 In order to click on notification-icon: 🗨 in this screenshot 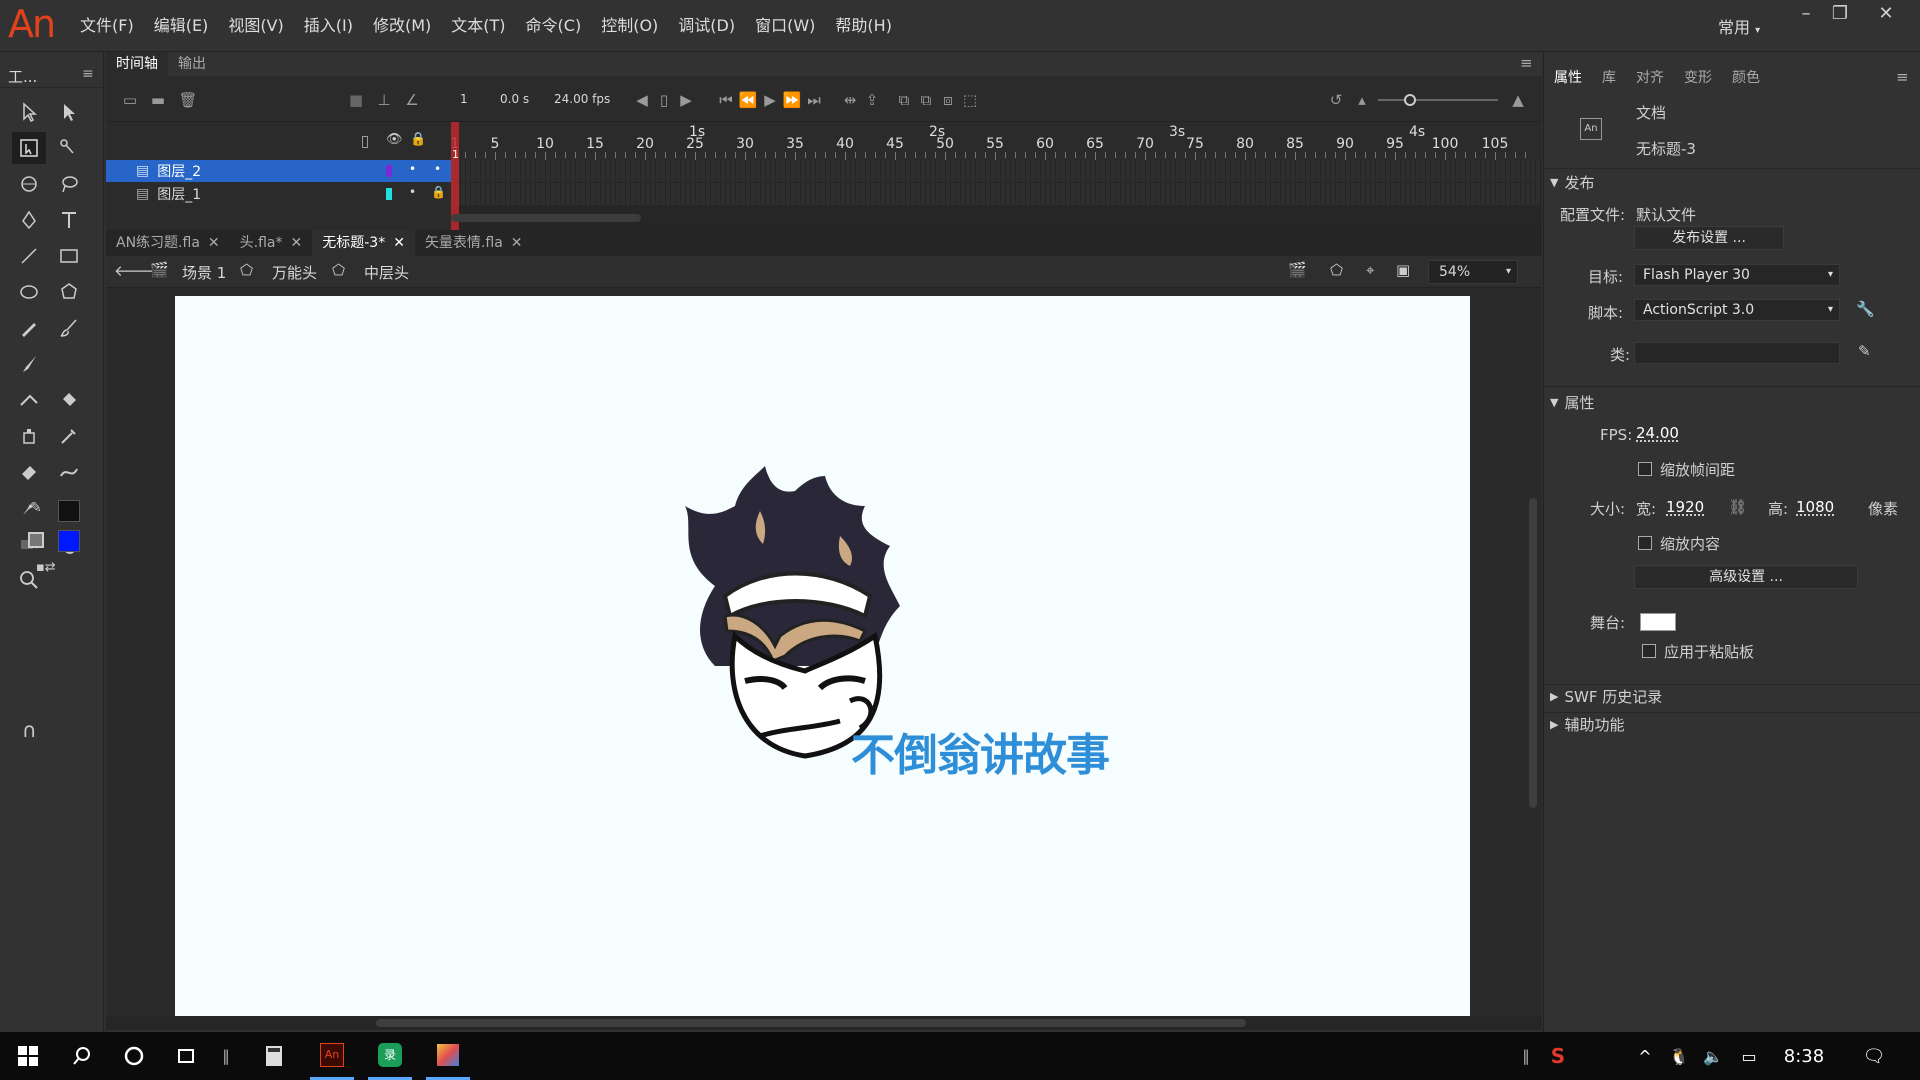, I will do `click(1874, 1056)`.